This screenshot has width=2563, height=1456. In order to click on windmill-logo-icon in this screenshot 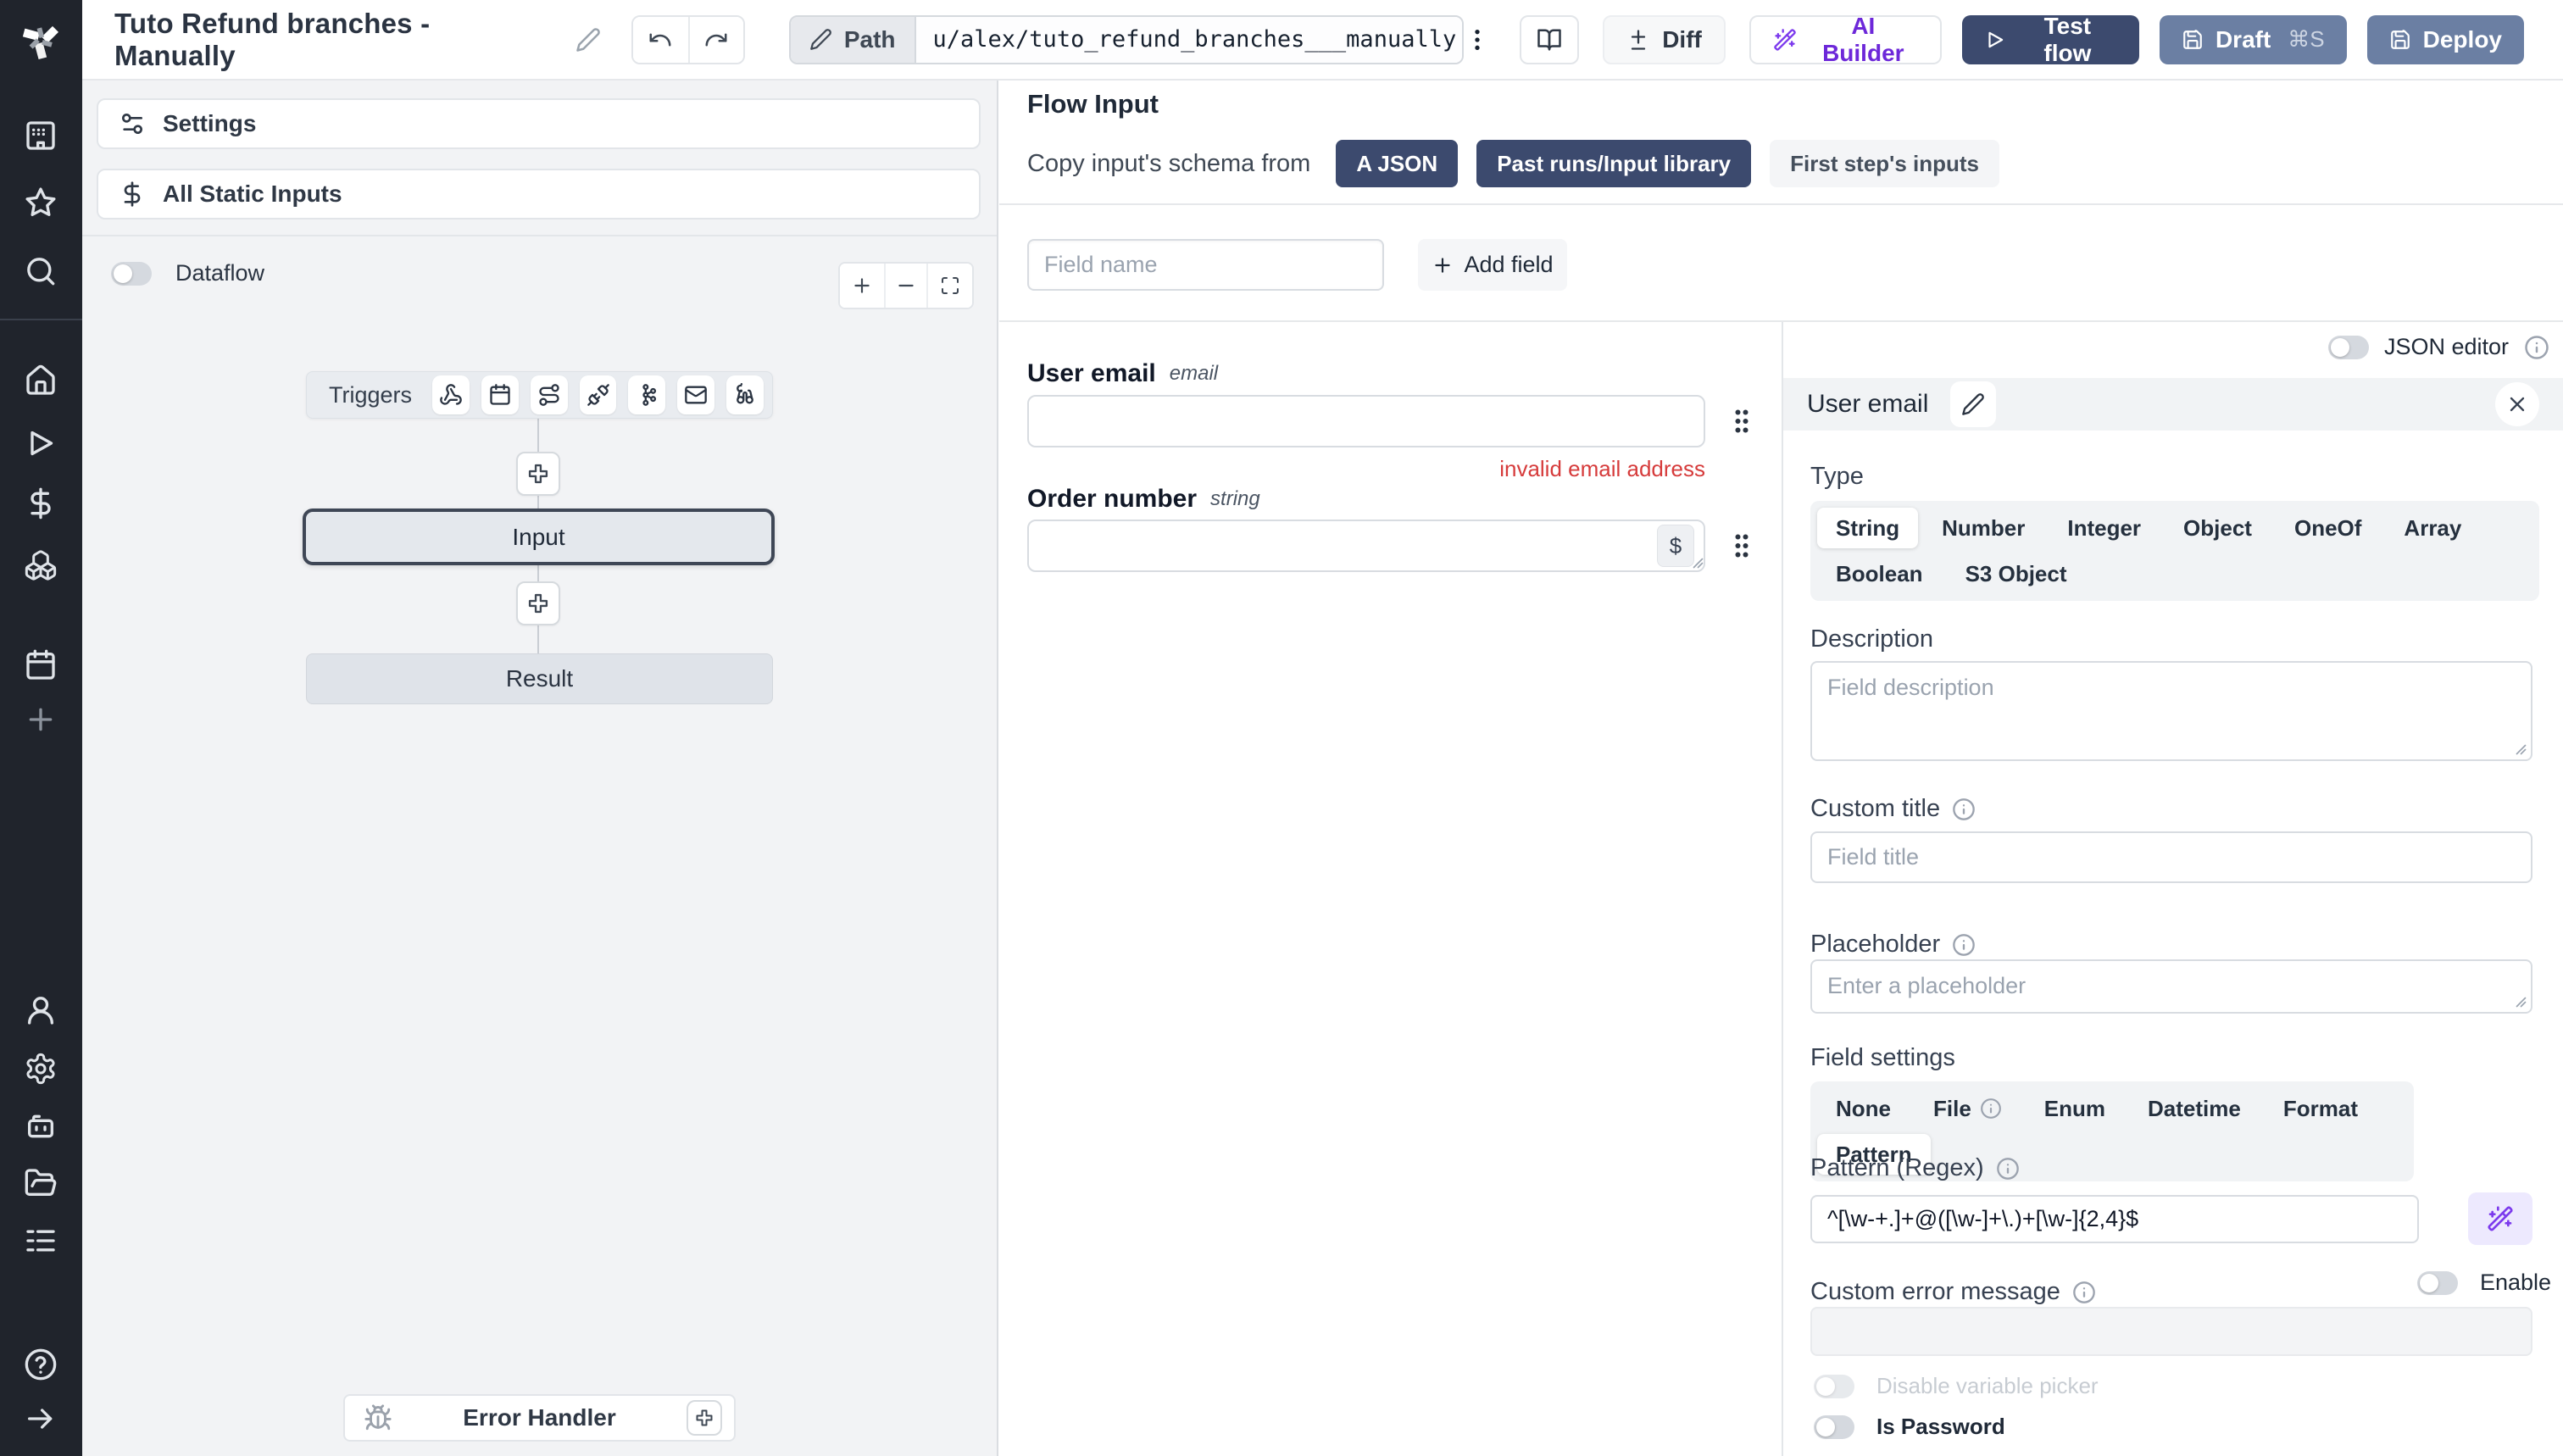, I will do `click(40, 39)`.